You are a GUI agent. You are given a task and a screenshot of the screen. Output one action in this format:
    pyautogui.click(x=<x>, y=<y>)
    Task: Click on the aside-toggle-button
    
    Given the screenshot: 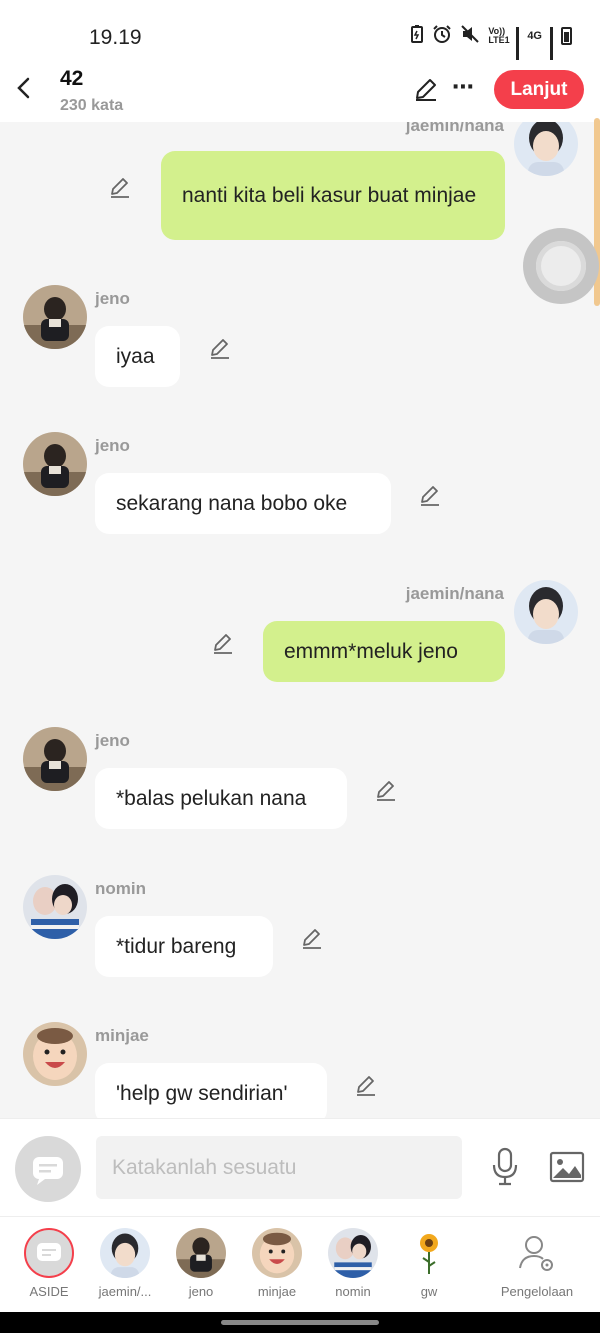 What is the action you would take?
    pyautogui.click(x=48, y=1169)
    